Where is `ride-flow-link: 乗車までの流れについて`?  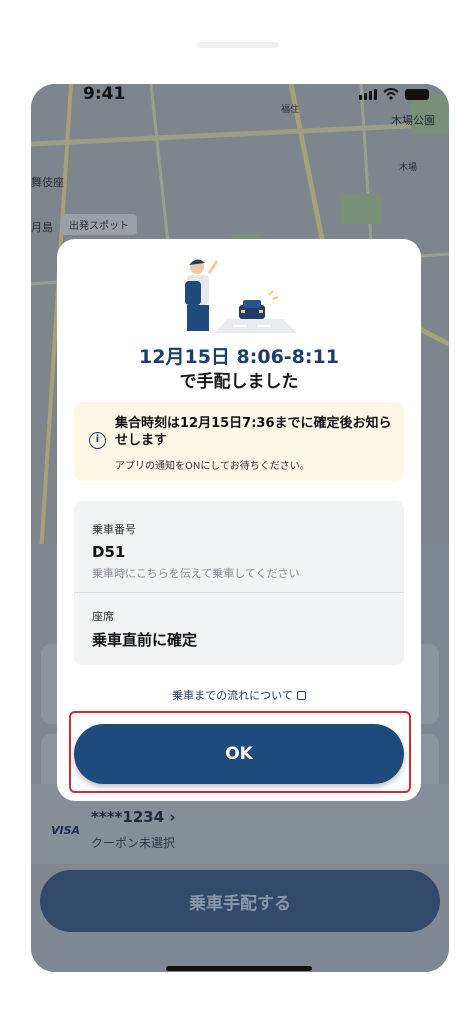 ride-flow-link: 乗車までの流れについて is located at coordinates (239, 695).